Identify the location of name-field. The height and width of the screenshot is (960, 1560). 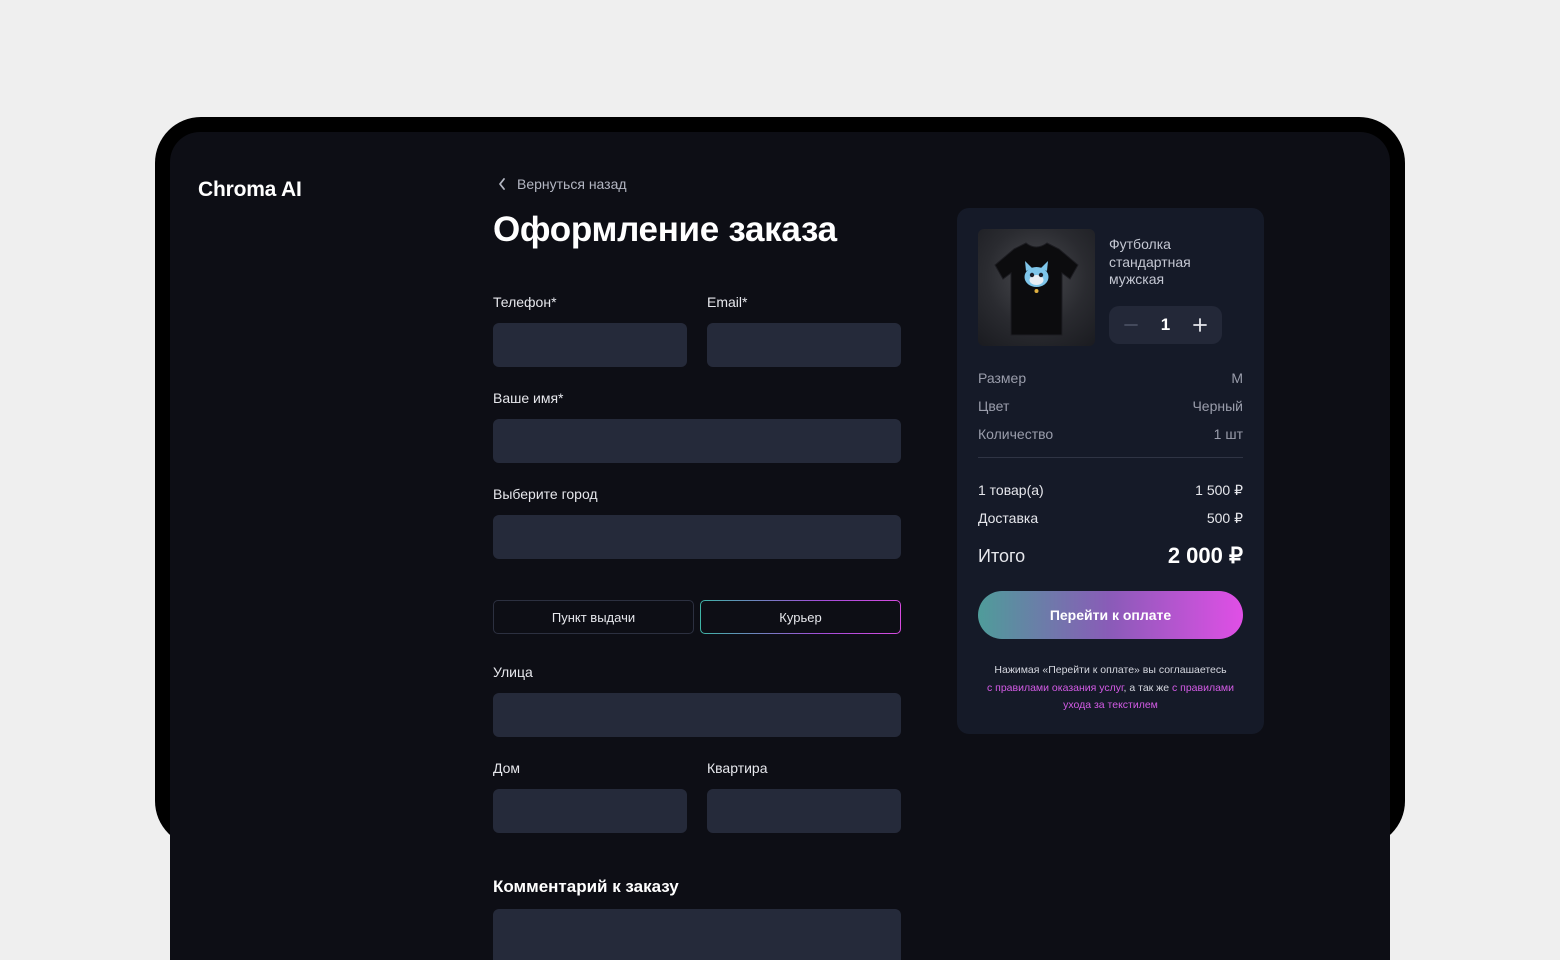
(697, 441).